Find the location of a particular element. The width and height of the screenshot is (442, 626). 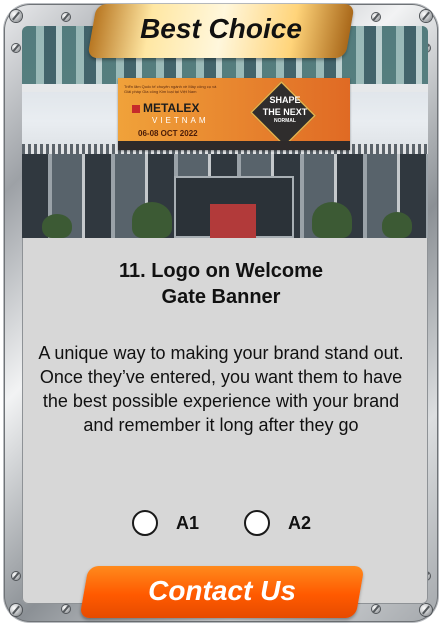

banner-shape-line2: THE NEXT is located at coordinates (285, 112).